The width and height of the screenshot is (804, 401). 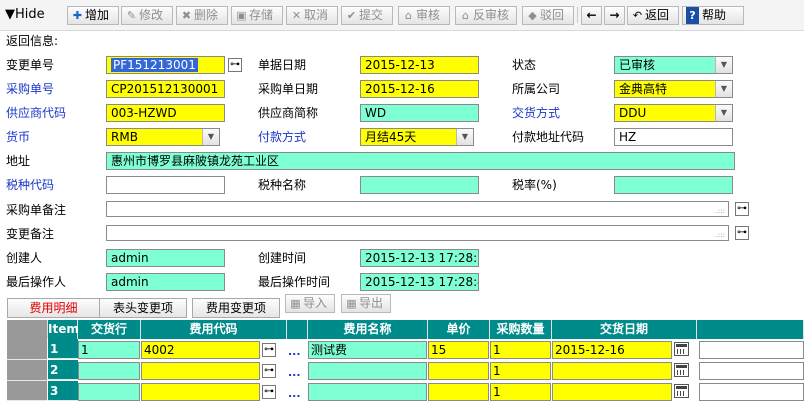 I want to click on supplier-code-field: 003-HZWD, so click(x=165, y=113).